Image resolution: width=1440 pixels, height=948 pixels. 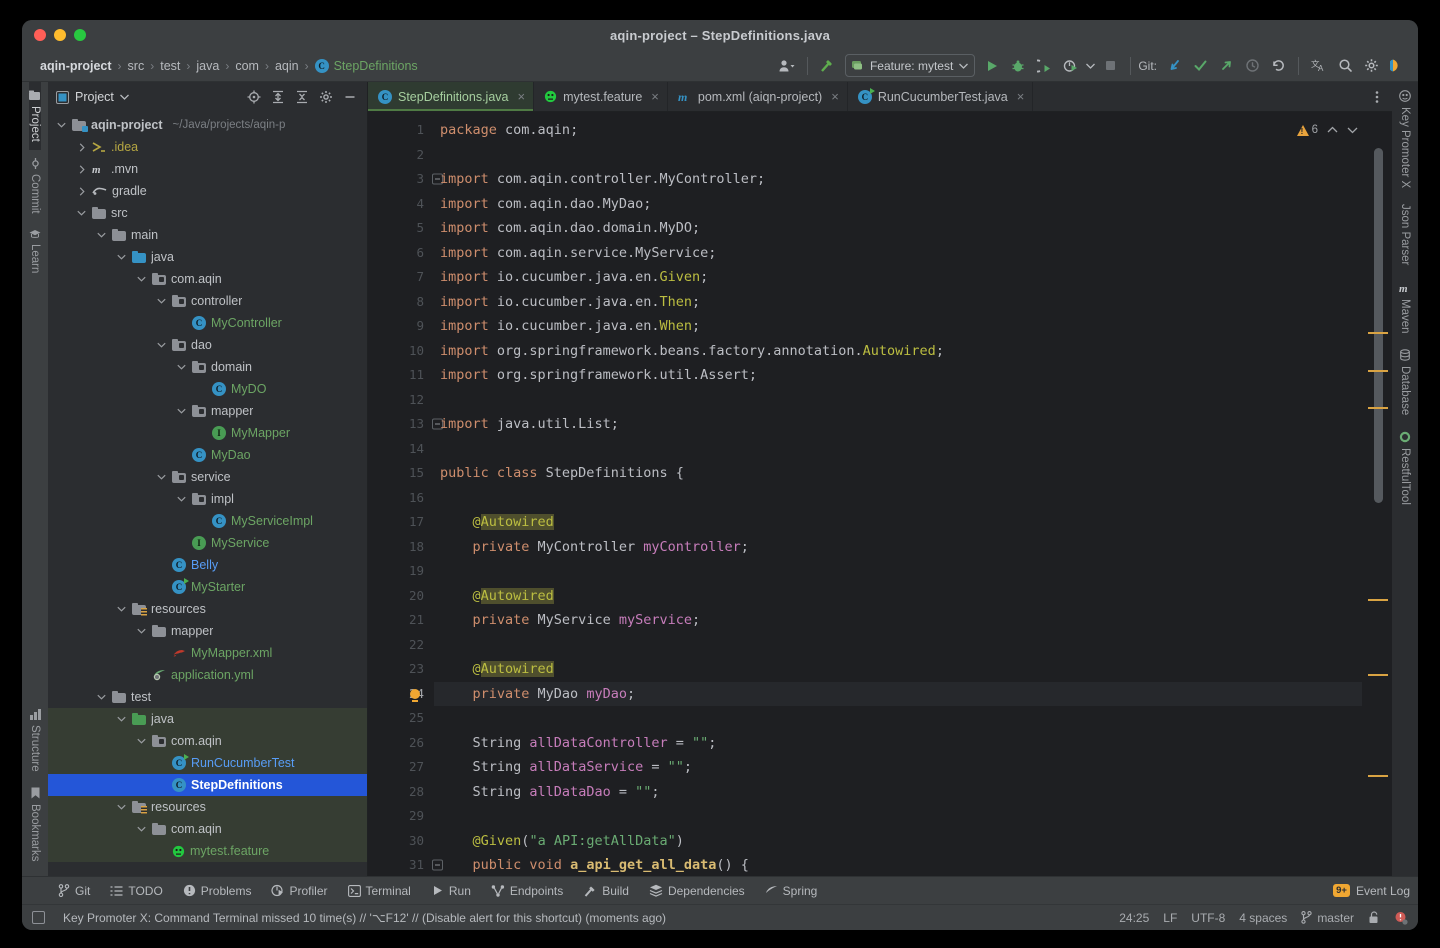 What do you see at coordinates (401, 375) in the screenshot?
I see `gutter-line-number: 11` at bounding box center [401, 375].